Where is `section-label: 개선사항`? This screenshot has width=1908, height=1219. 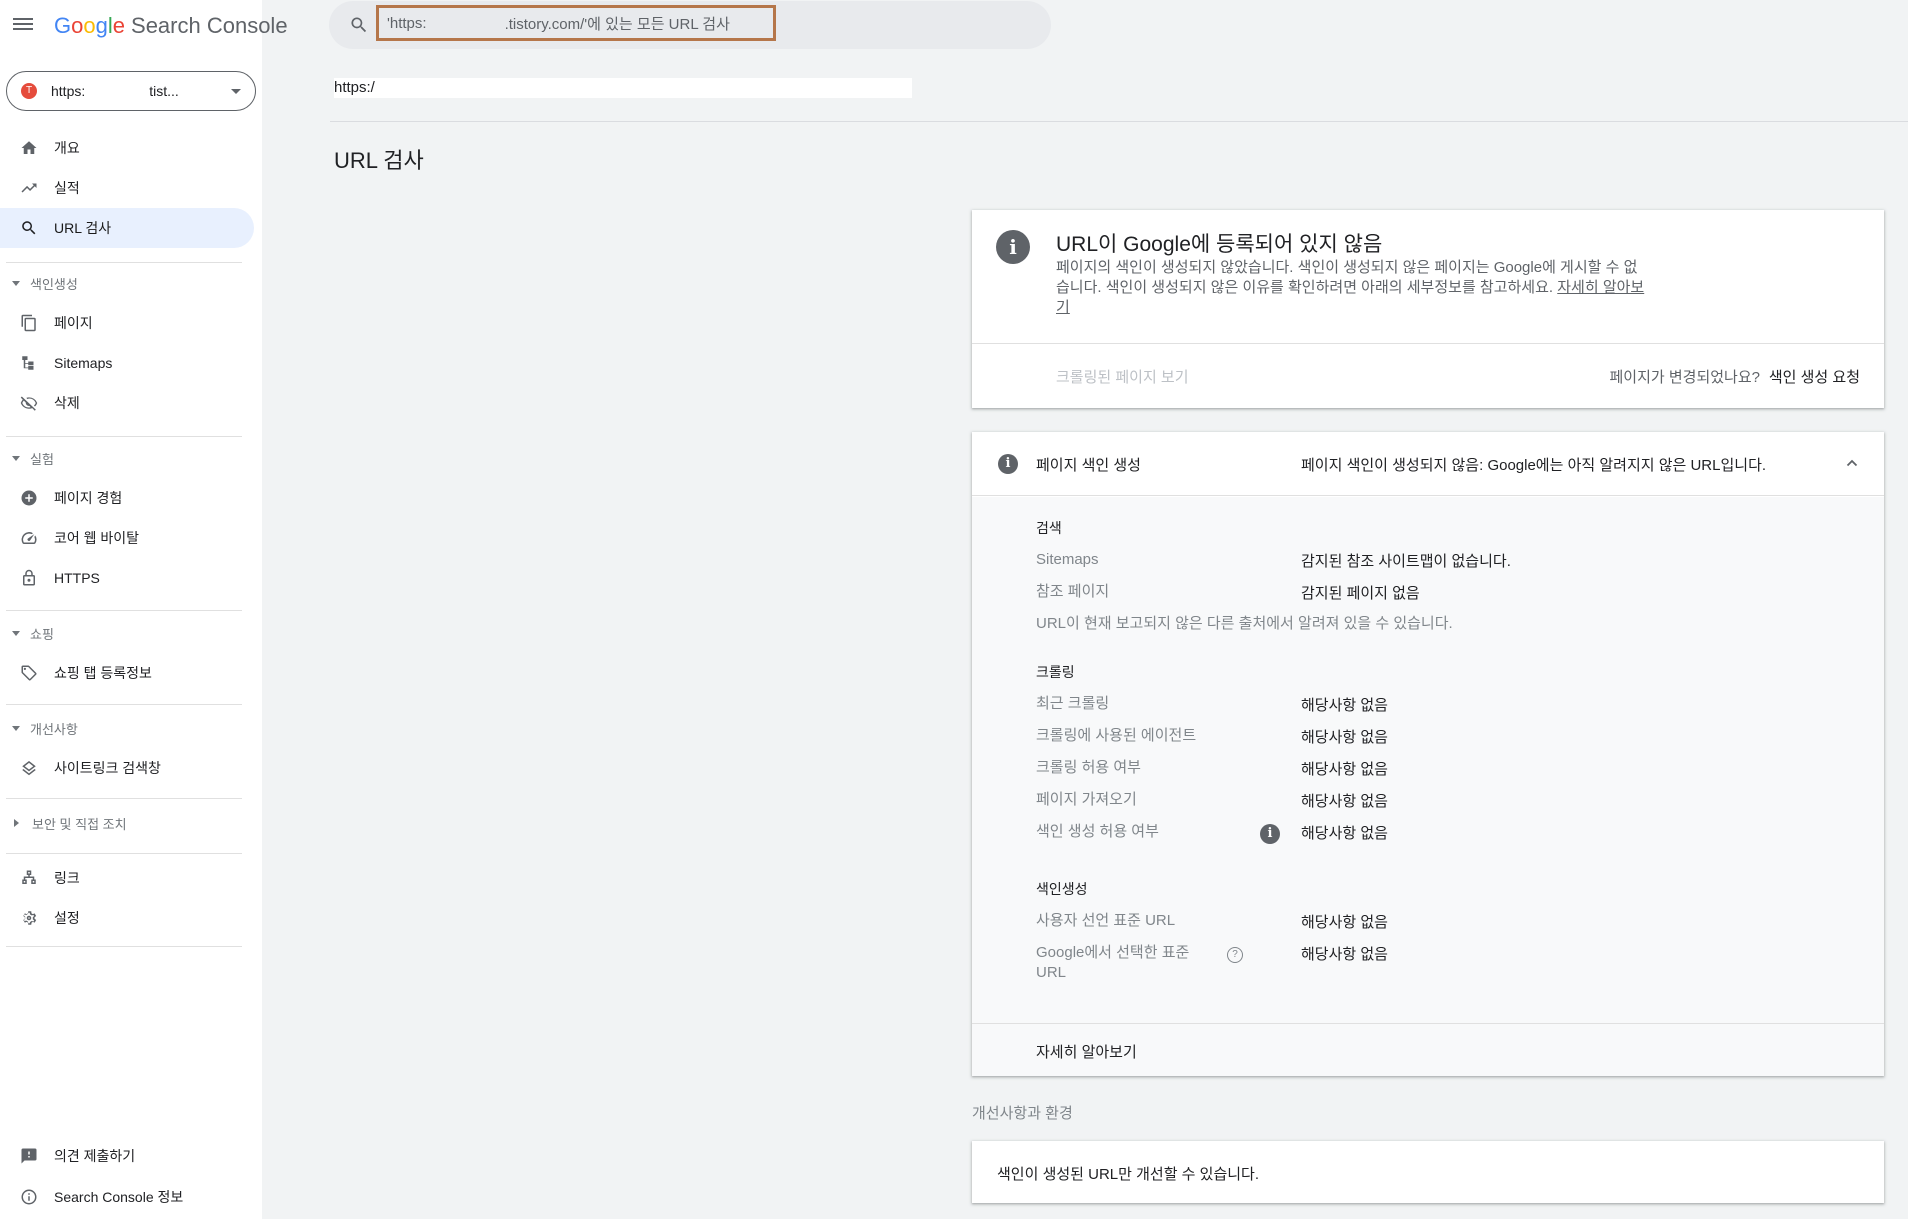
section-label: 개선사항 is located at coordinates (54, 729).